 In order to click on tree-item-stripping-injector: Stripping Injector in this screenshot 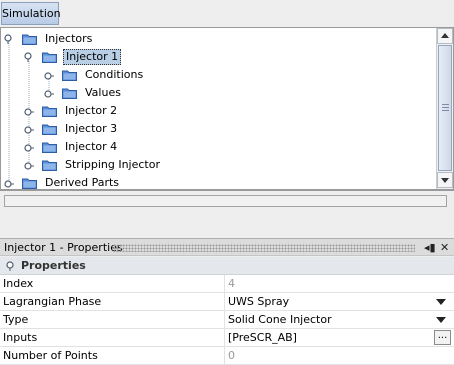, I will do `click(218, 165)`.